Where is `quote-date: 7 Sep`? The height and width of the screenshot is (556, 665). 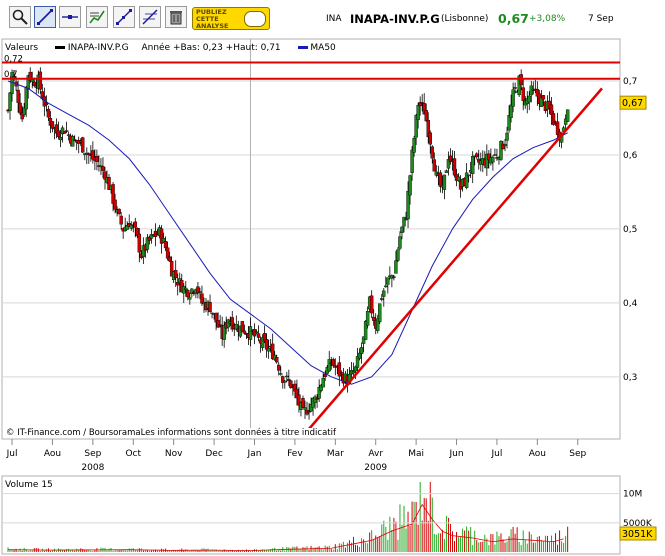 quote-date: 7 Sep is located at coordinates (601, 19).